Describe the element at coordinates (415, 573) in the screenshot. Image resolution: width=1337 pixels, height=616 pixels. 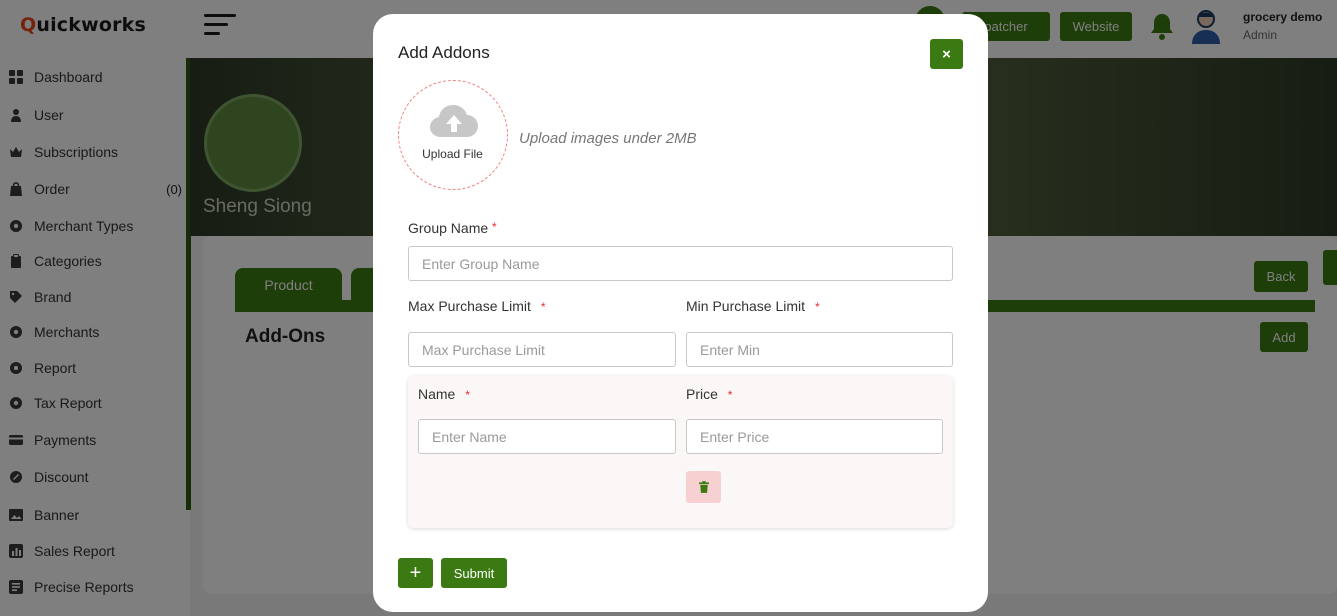
I see `add-item-button: +` at that location.